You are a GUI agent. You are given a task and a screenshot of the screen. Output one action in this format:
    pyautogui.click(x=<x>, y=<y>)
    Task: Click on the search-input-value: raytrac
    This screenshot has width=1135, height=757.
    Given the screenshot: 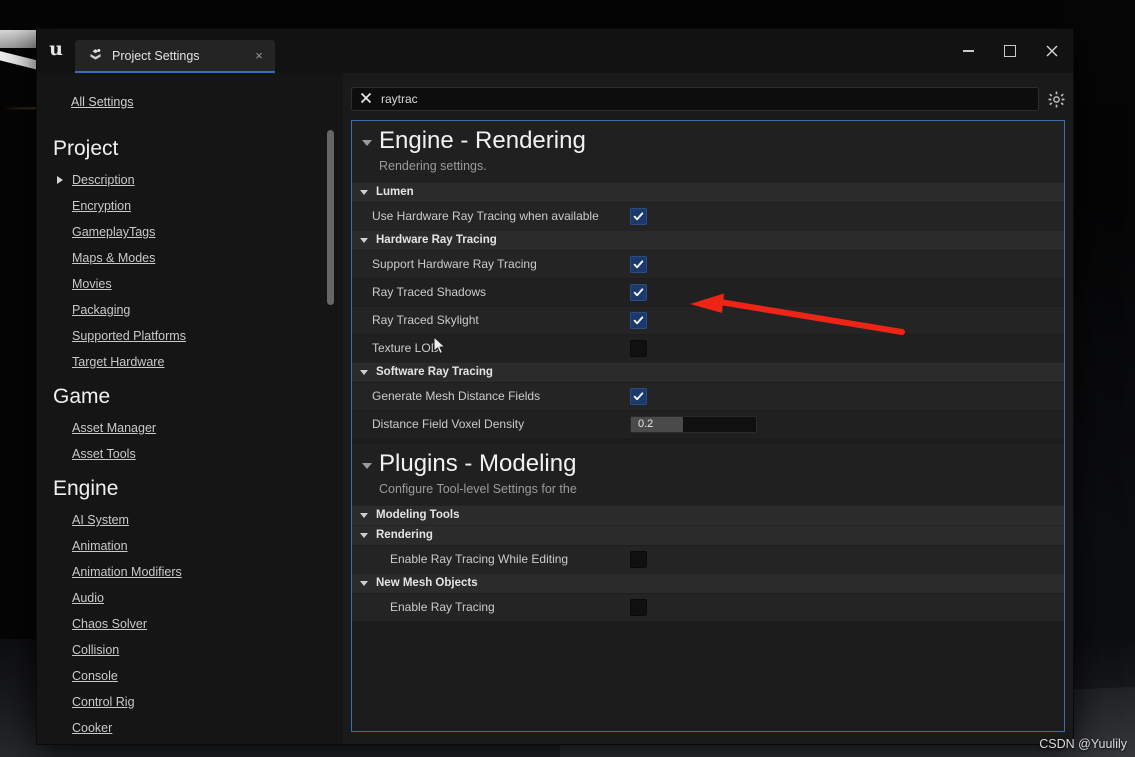 What is the action you would take?
    pyautogui.click(x=399, y=99)
    